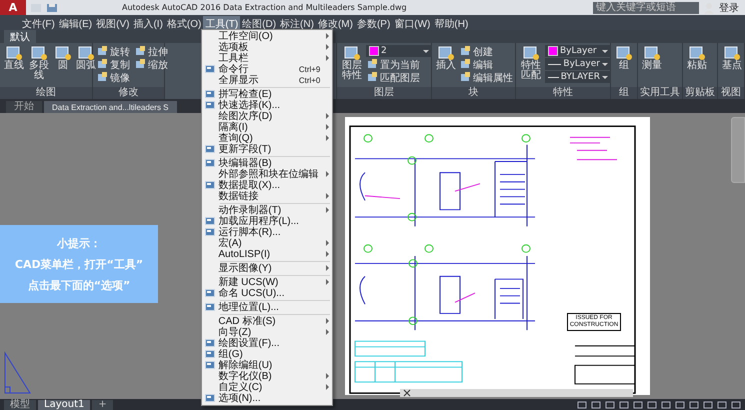 The image size is (745, 410). Describe the element at coordinates (52, 7) in the screenshot. I see `save-icon` at that location.